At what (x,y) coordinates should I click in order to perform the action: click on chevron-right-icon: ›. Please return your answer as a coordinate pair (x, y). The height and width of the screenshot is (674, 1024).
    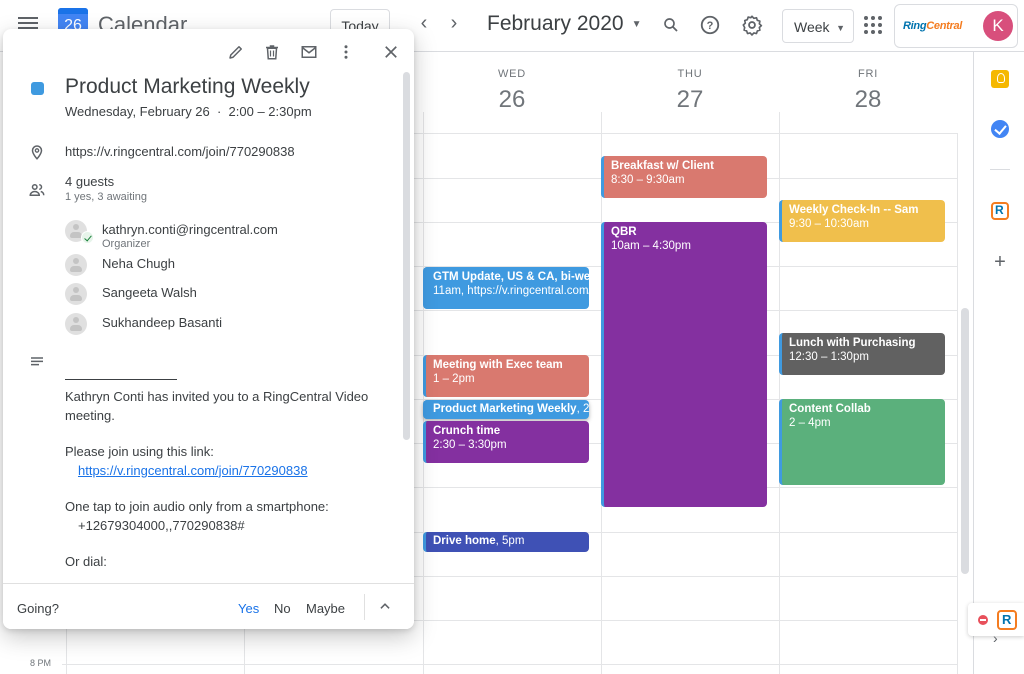
    Looking at the image, I should click on (995, 638).